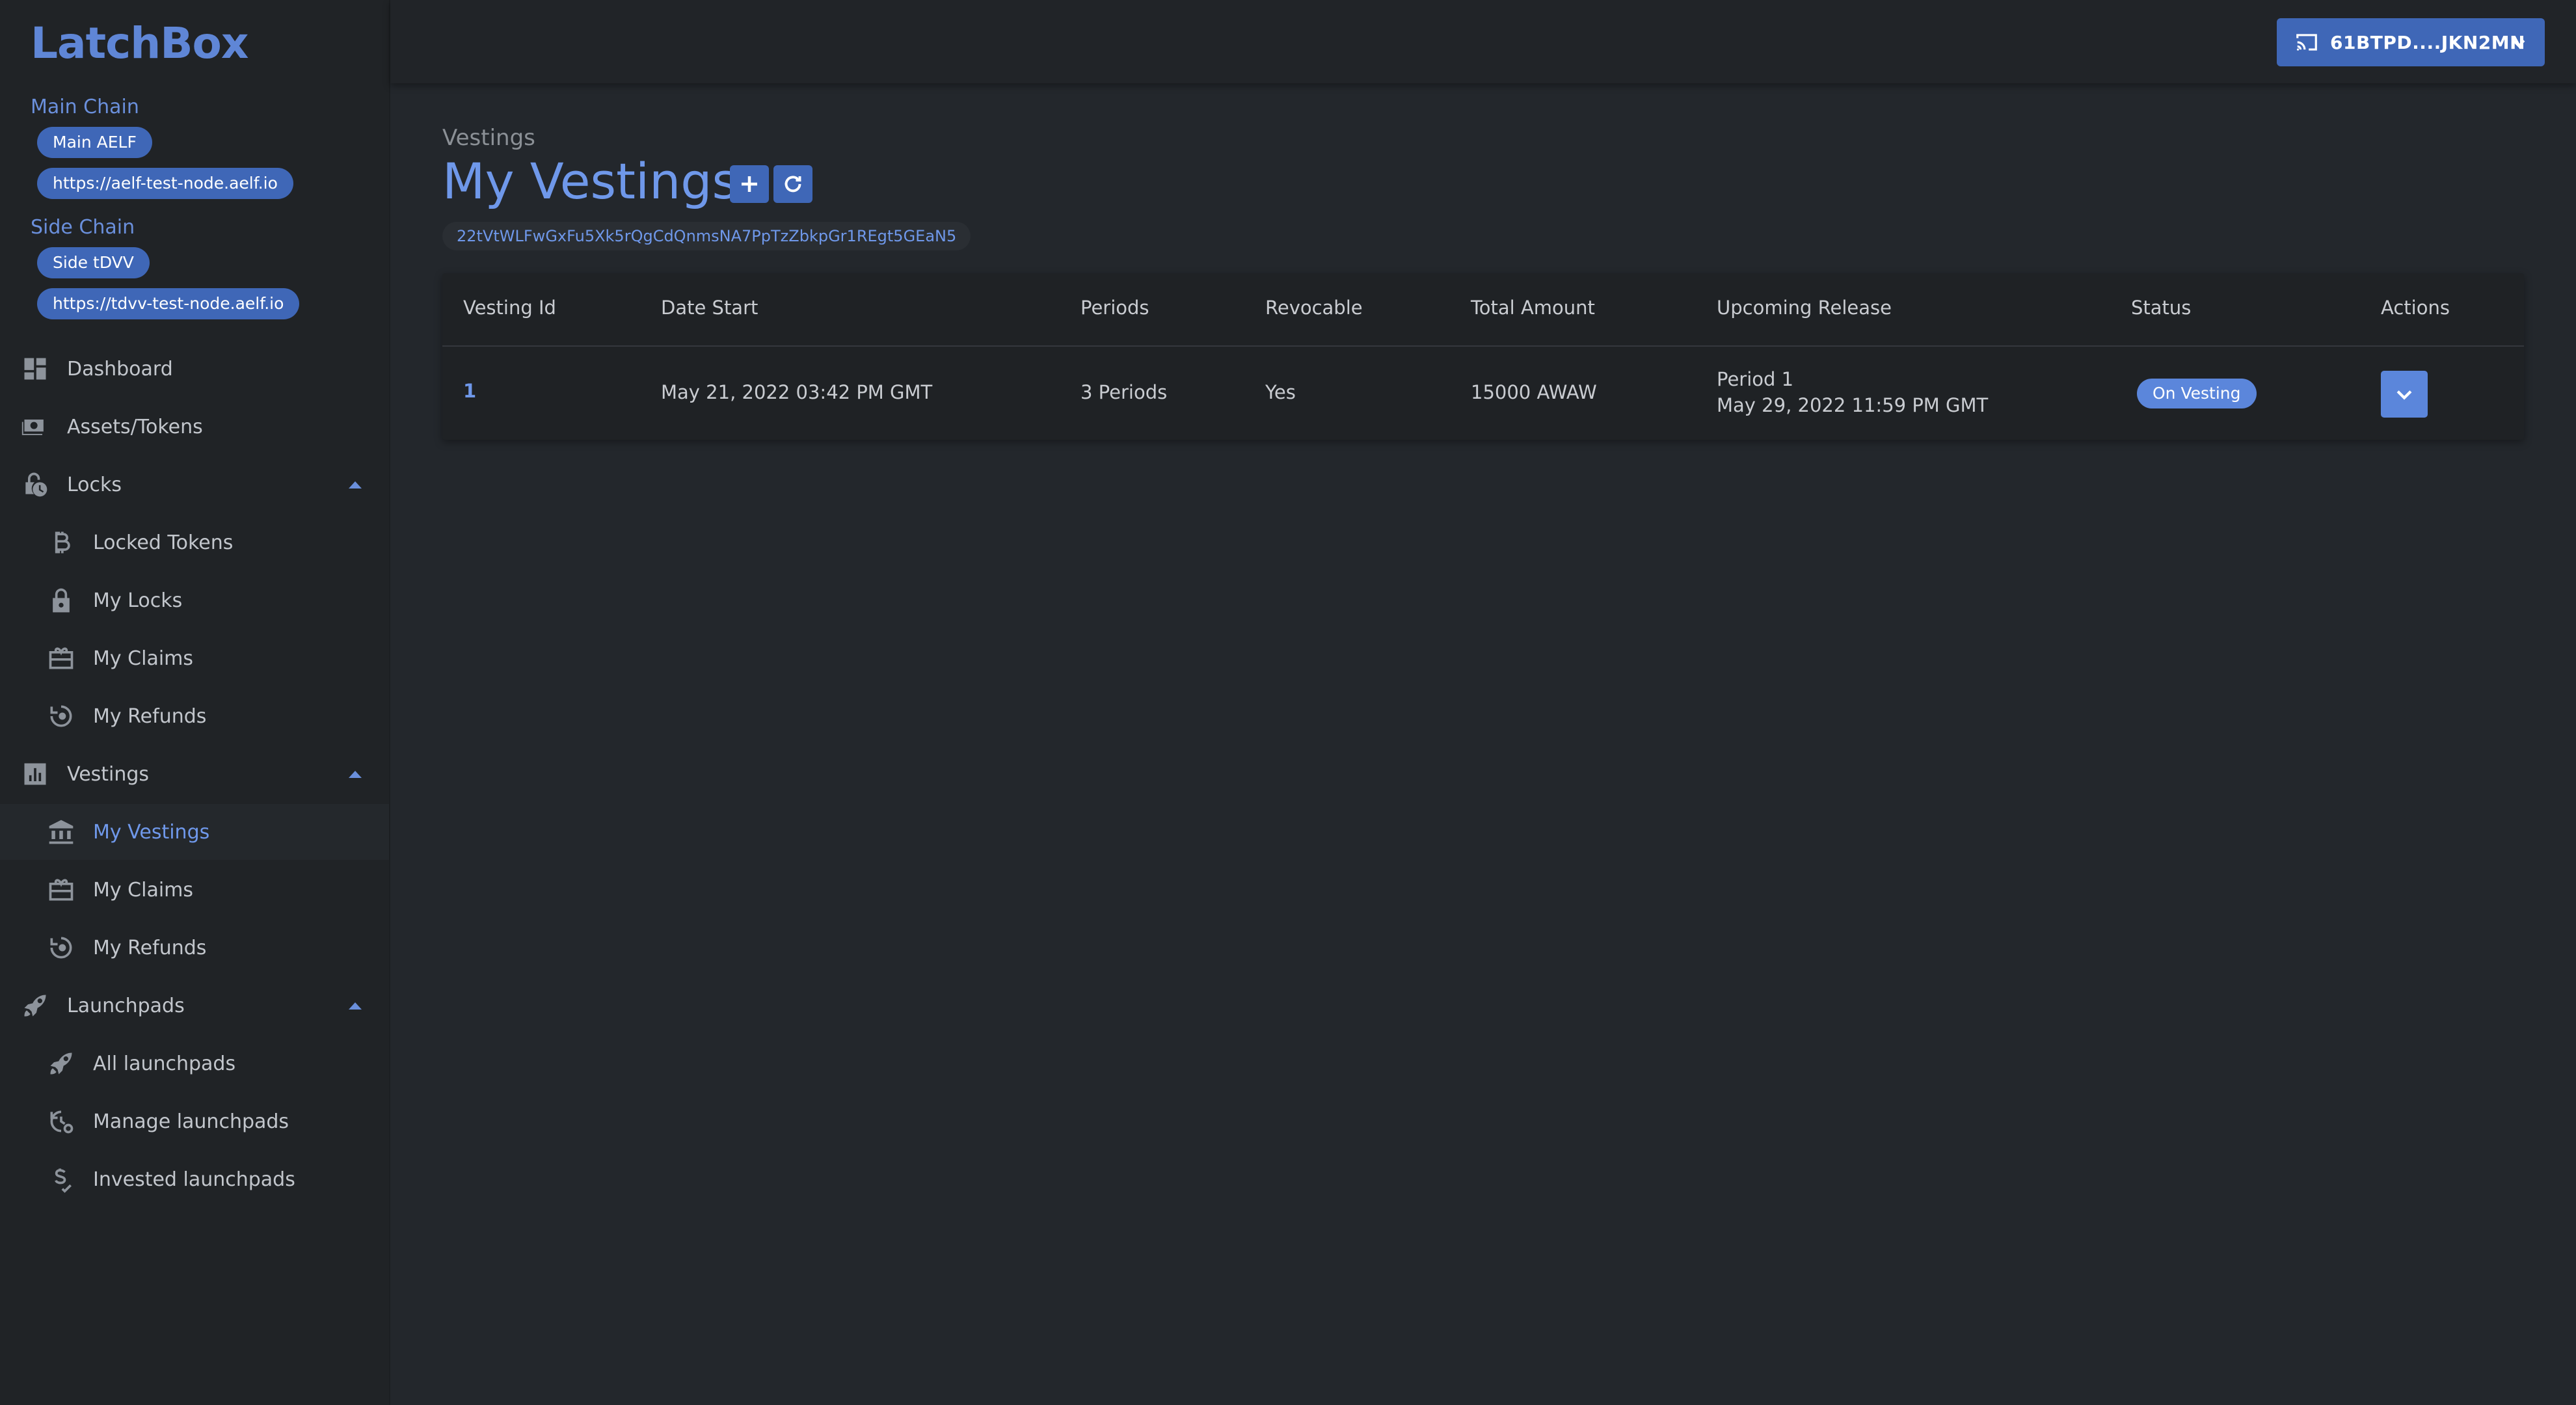 This screenshot has width=2576, height=1405. What do you see at coordinates (2428, 42) in the screenshot?
I see `wallet-address: 61BTPD....JKN2MN` at bounding box center [2428, 42].